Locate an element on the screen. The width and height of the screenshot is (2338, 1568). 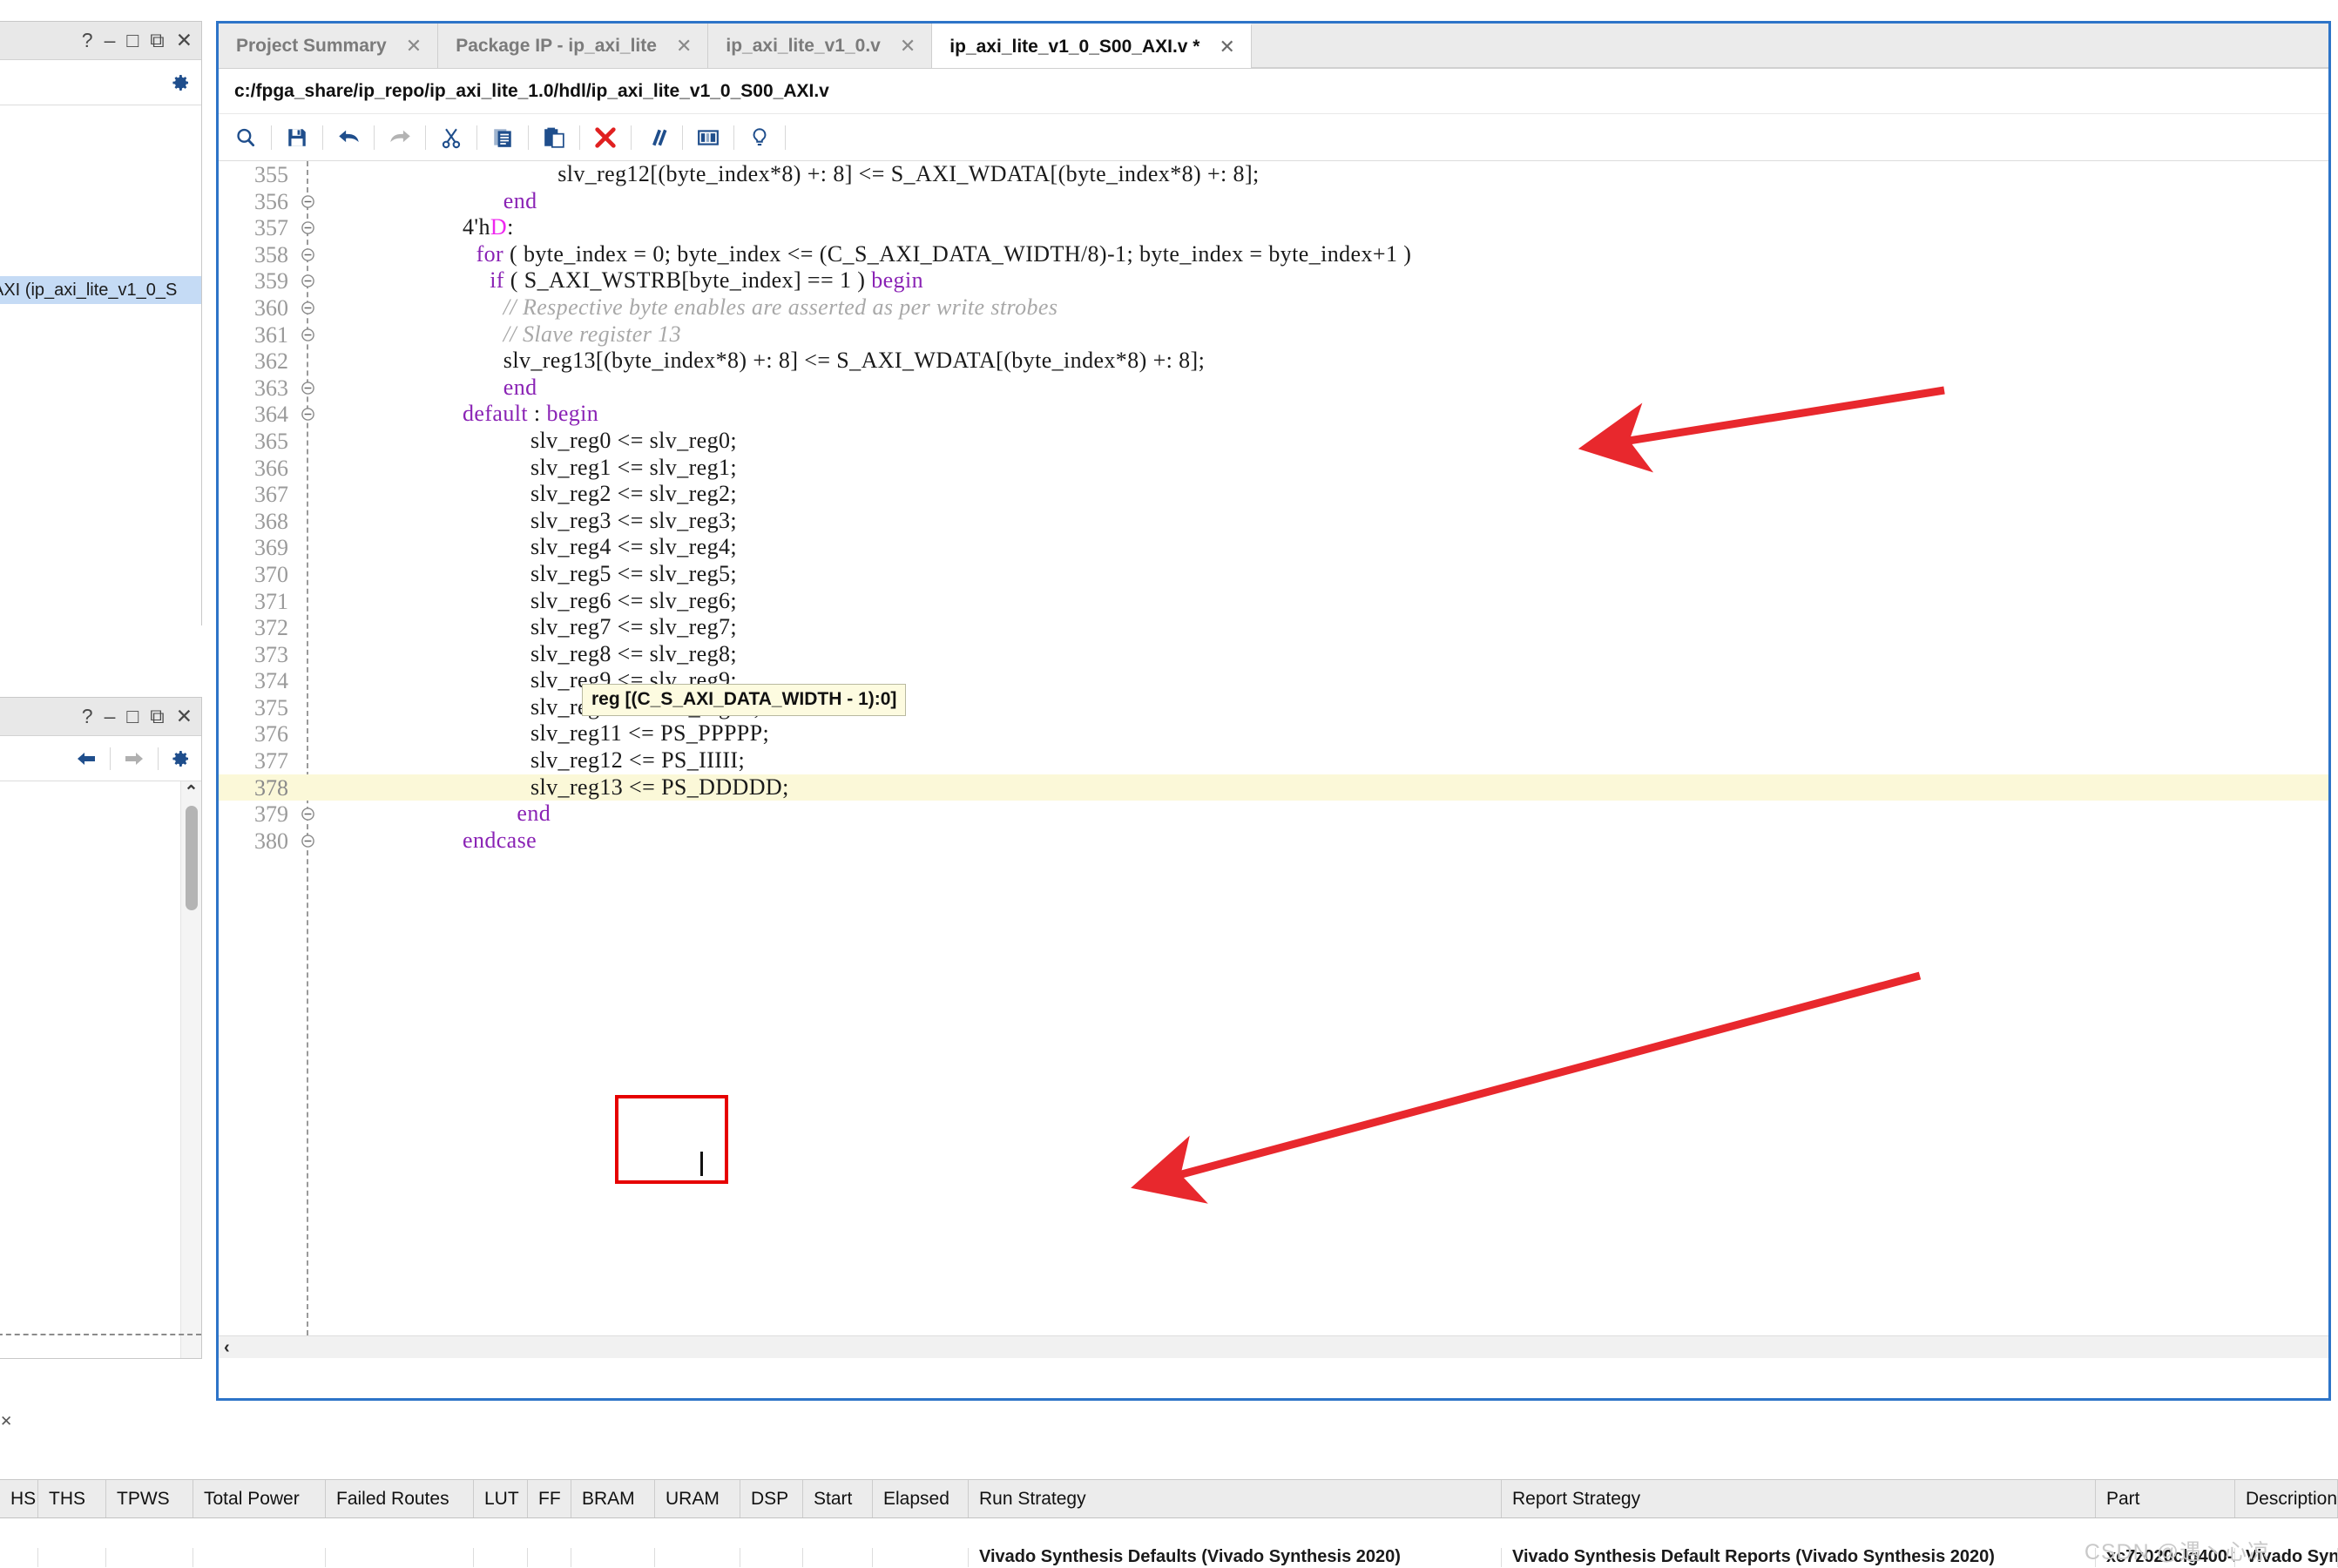
code-line: 374 slv_reg9 <= slv_reg9; is located at coordinates (1273, 680).